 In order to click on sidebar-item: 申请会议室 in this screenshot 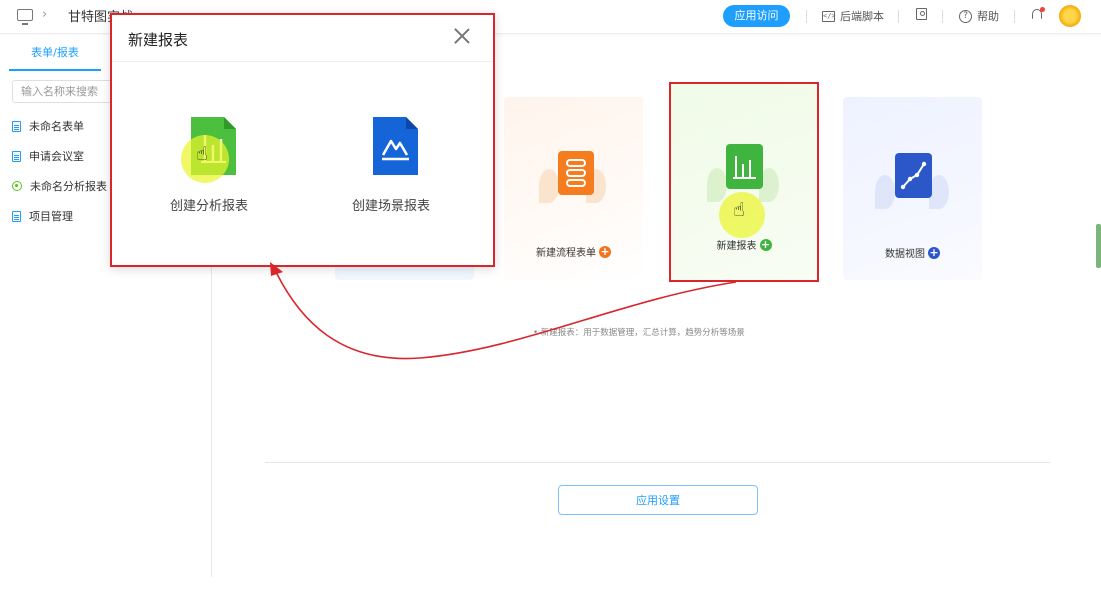, I will do `click(48, 156)`.